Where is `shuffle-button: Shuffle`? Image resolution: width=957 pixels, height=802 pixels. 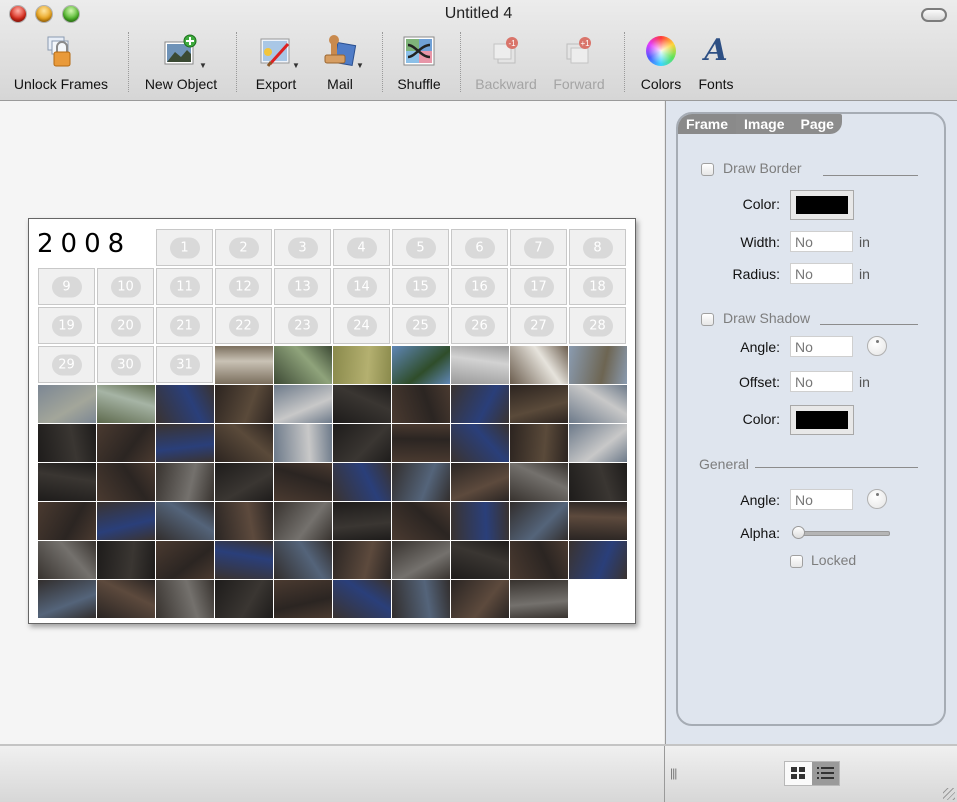 shuffle-button: Shuffle is located at coordinates (419, 62).